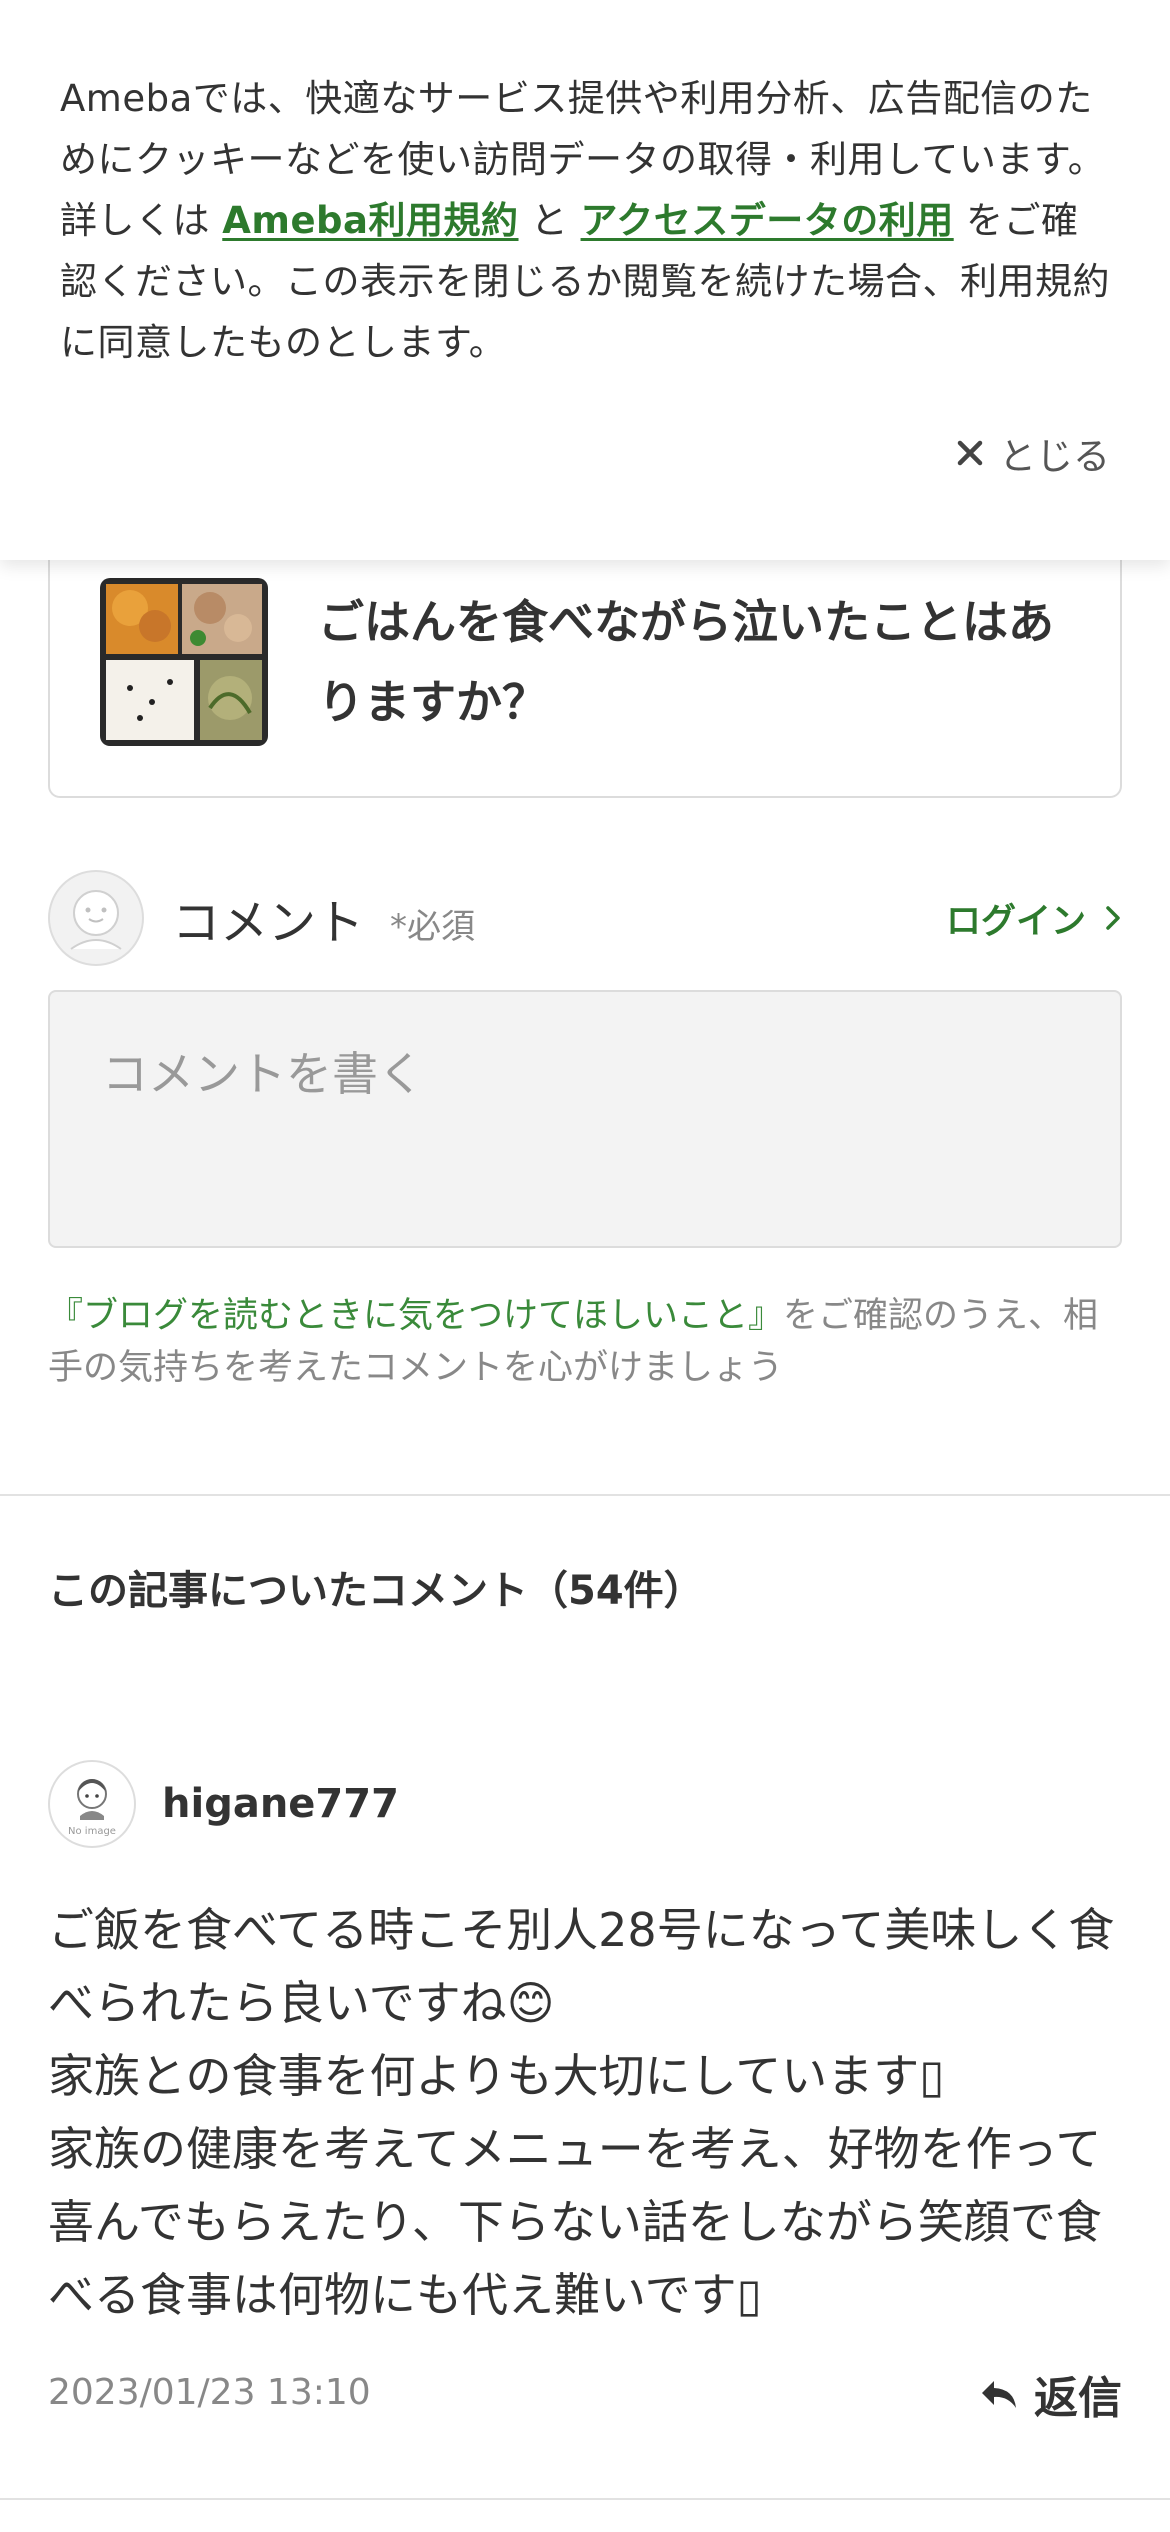 This screenshot has height=2532, width=1170. What do you see at coordinates (585, 1119) in the screenshot?
I see `comment-input` at bounding box center [585, 1119].